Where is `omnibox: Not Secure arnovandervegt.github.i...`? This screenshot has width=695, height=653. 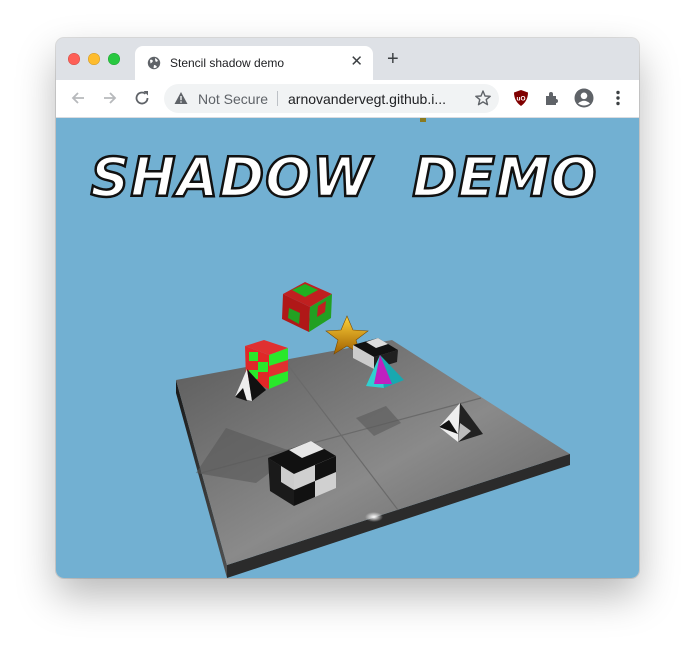 omnibox: Not Secure arnovandervegt.github.i... is located at coordinates (331, 98).